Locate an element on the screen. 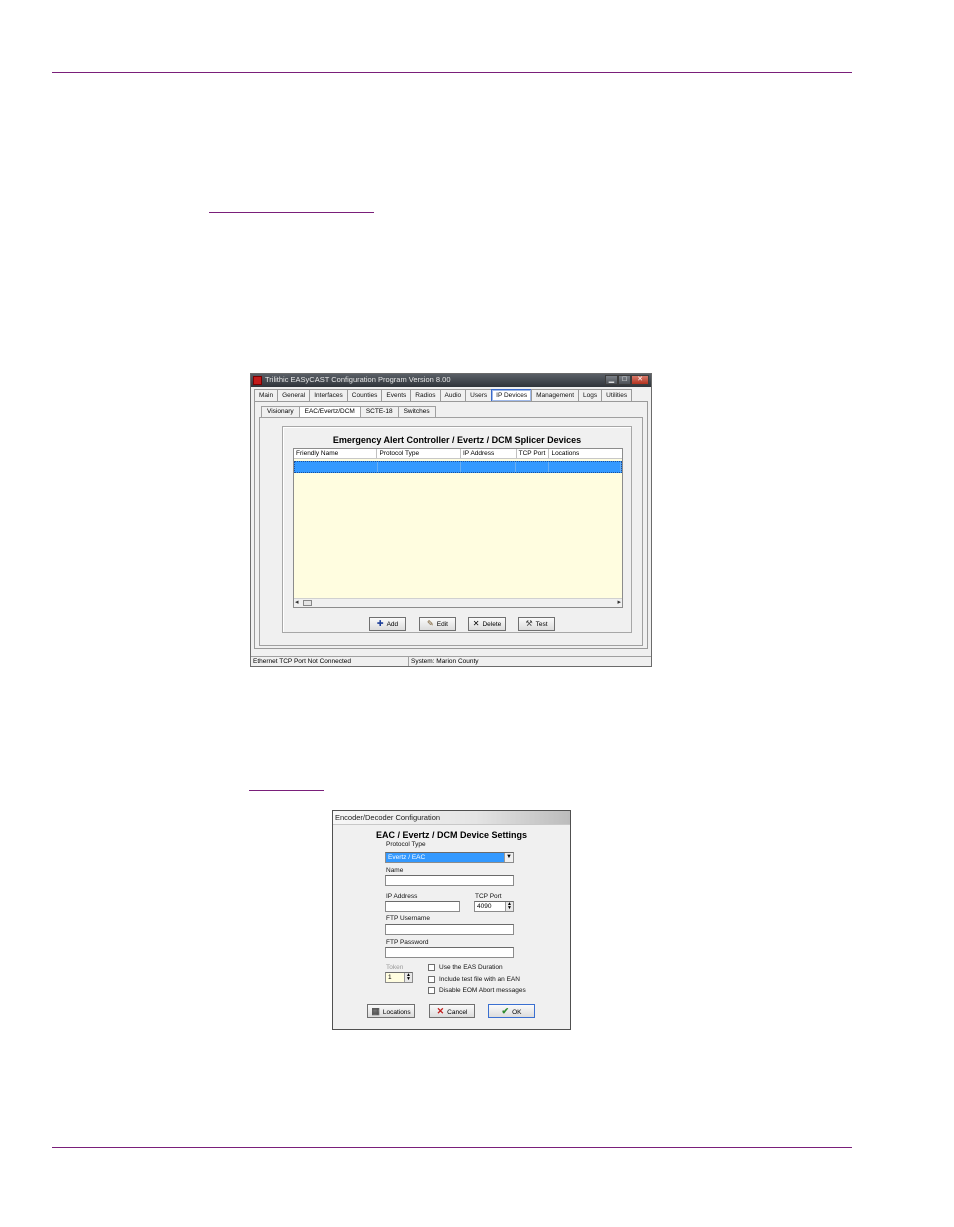  tab-counties: Counties is located at coordinates (364, 395).